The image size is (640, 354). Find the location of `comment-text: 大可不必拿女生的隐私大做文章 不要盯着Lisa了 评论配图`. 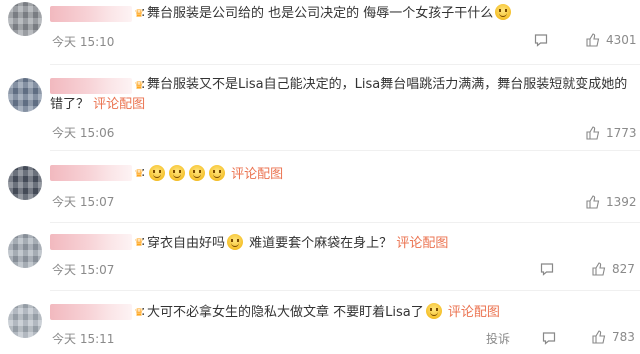

comment-text: 大可不必拿女生的隐私大做文章 不要盯着Lisa了 评论配图 is located at coordinates (323, 311).